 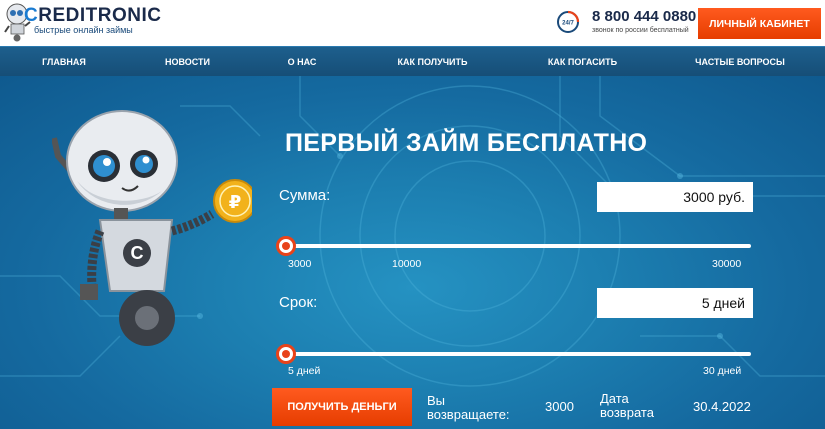 What do you see at coordinates (235, 202) in the screenshot?
I see `coin-symbol: ₽` at bounding box center [235, 202].